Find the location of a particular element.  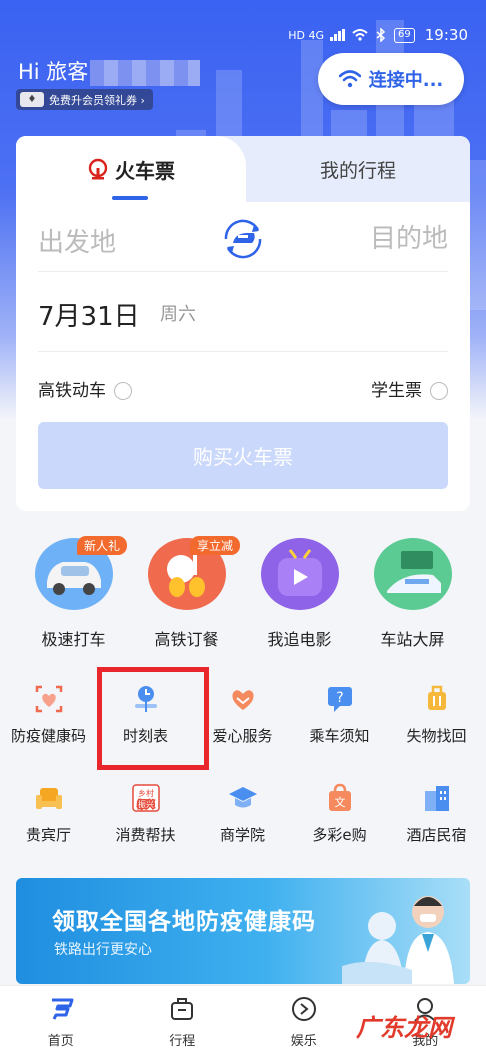

service-vip-lounge: 贵宾厅 is located at coordinates (48, 813).